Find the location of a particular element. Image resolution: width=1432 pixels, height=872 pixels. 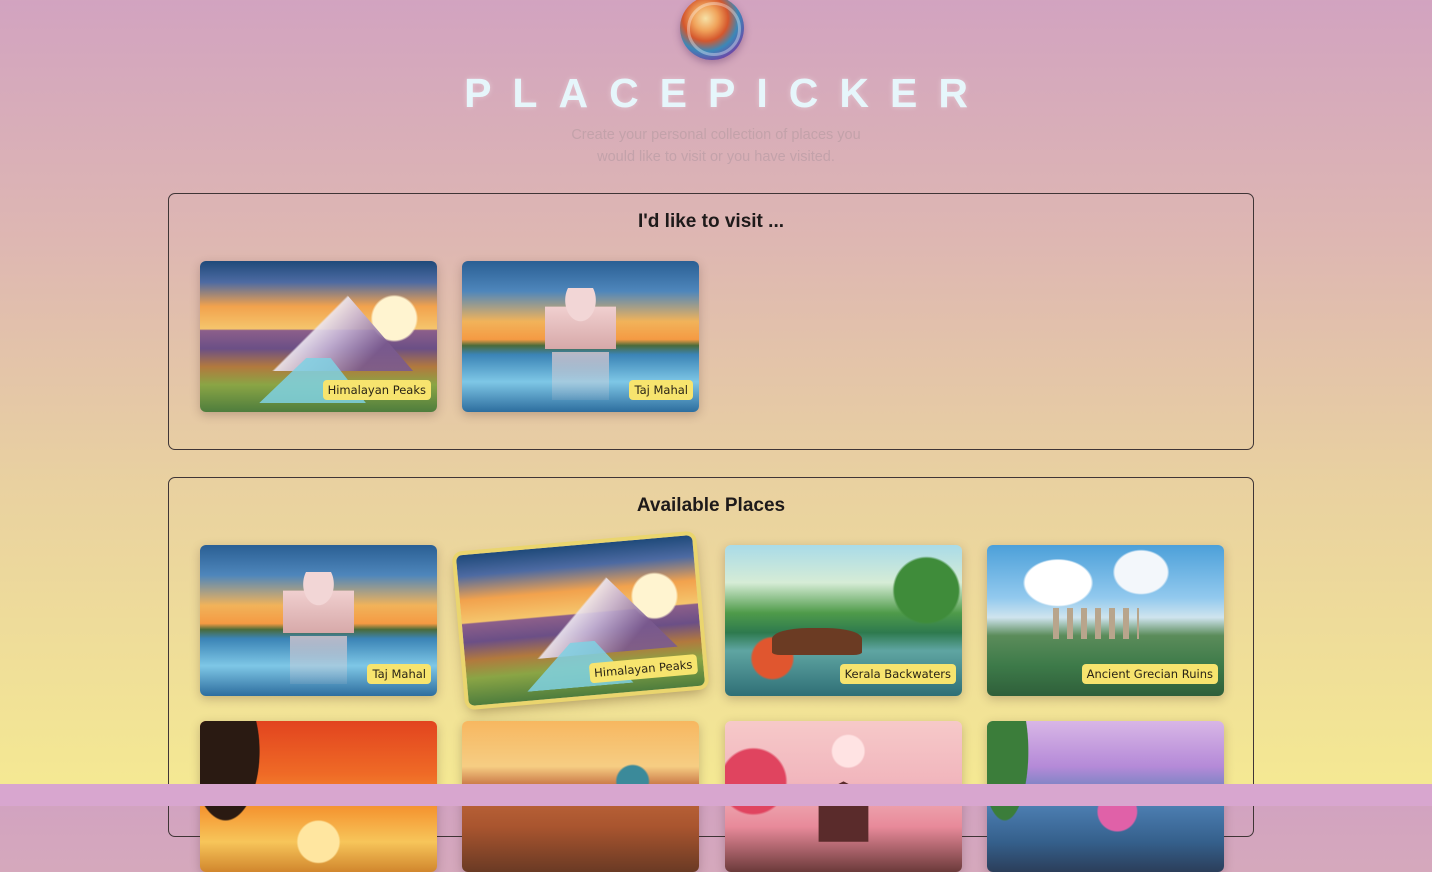

picked-place-card: Taj Mahal is located at coordinates (580, 336).